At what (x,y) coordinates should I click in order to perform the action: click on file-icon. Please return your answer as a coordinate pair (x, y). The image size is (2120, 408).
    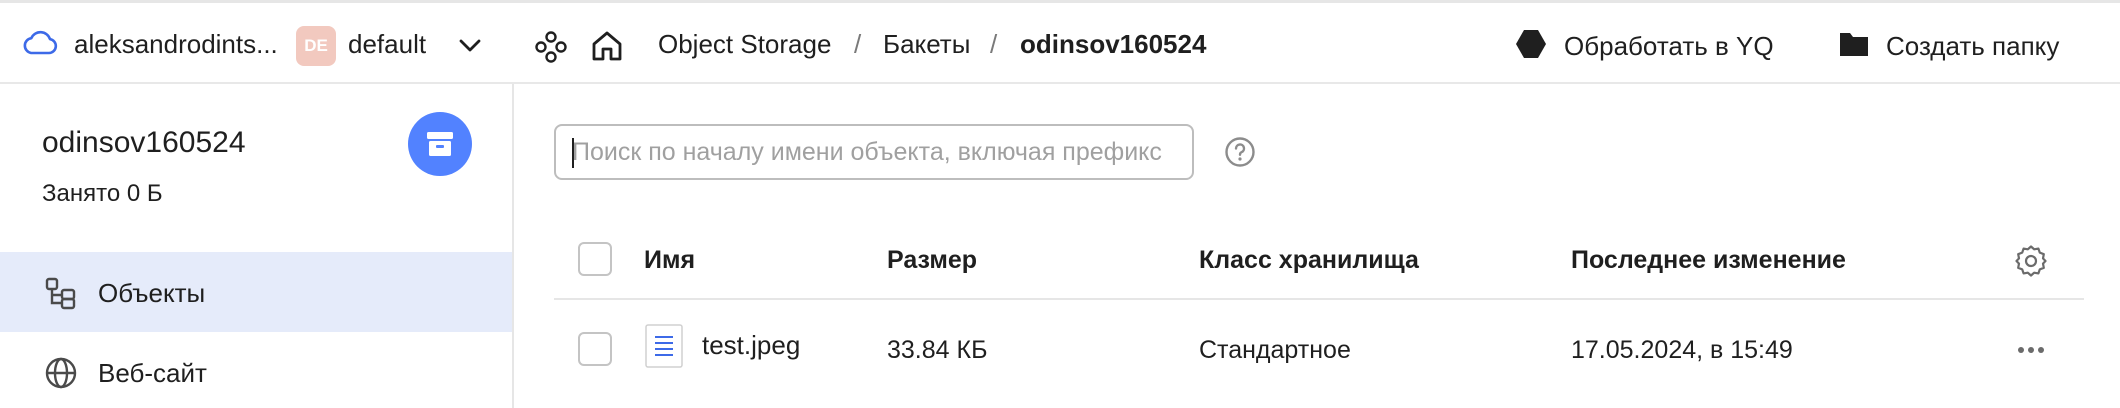
    Looking at the image, I should click on (664, 346).